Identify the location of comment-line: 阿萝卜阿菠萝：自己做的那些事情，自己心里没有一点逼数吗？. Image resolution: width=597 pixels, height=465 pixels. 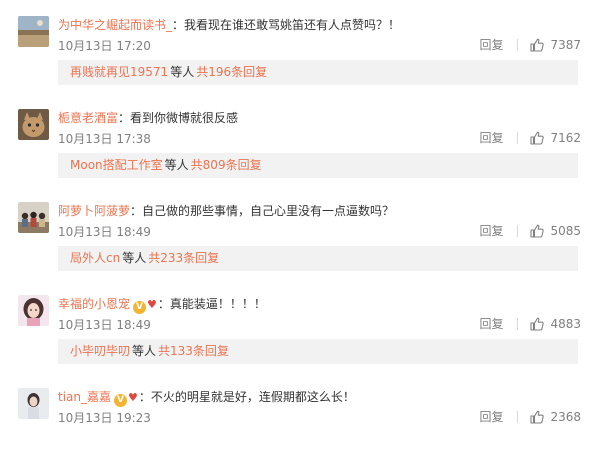
(226, 211).